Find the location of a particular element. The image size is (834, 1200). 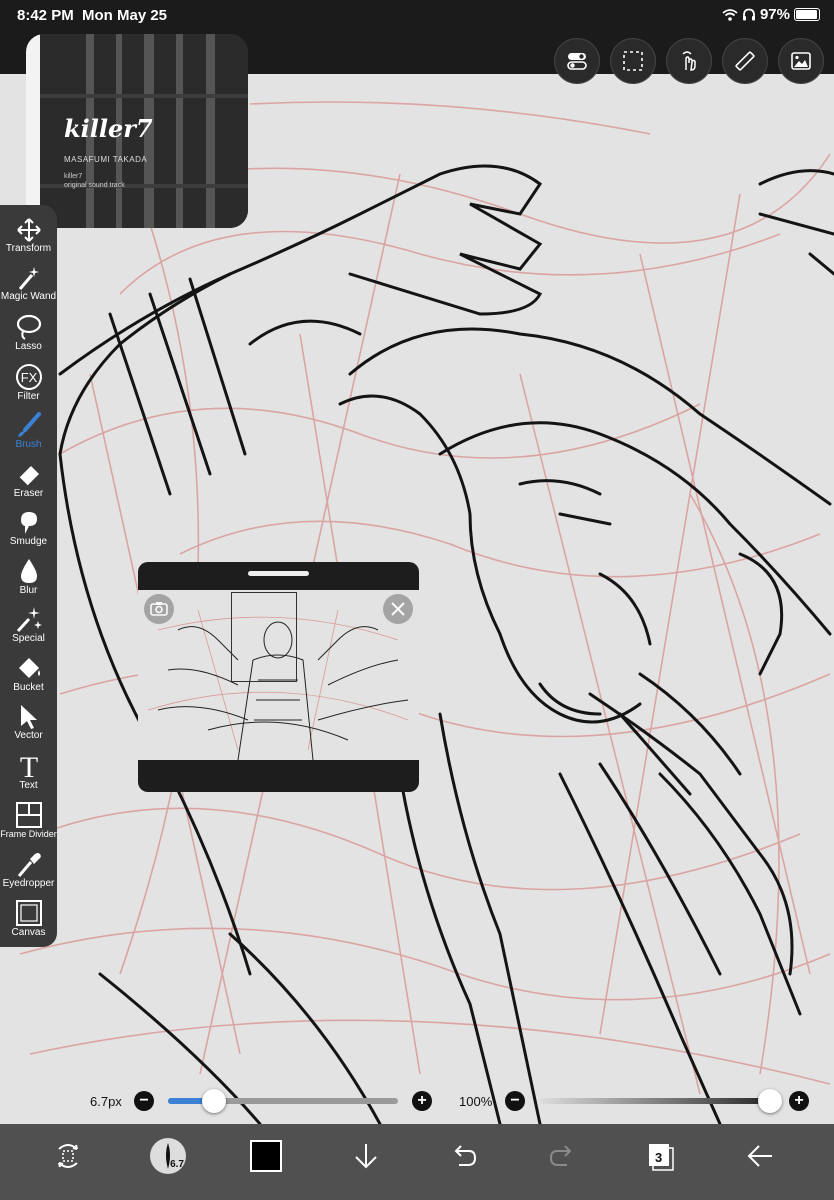

transform-icon is located at coordinates (28, 230).